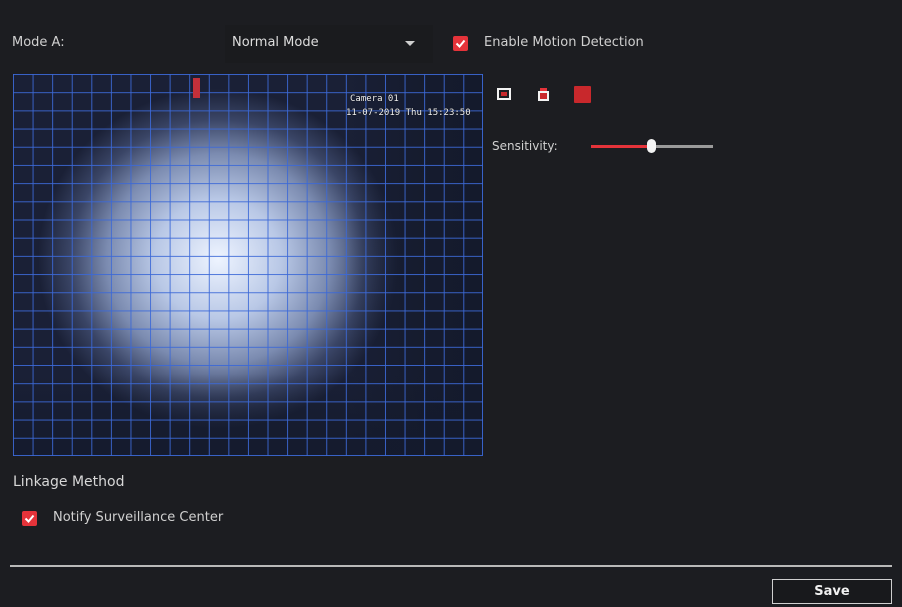 Image resolution: width=902 pixels, height=607 pixels. What do you see at coordinates (374, 99) in the screenshot?
I see `video-osd-camera-name: Camera 01` at bounding box center [374, 99].